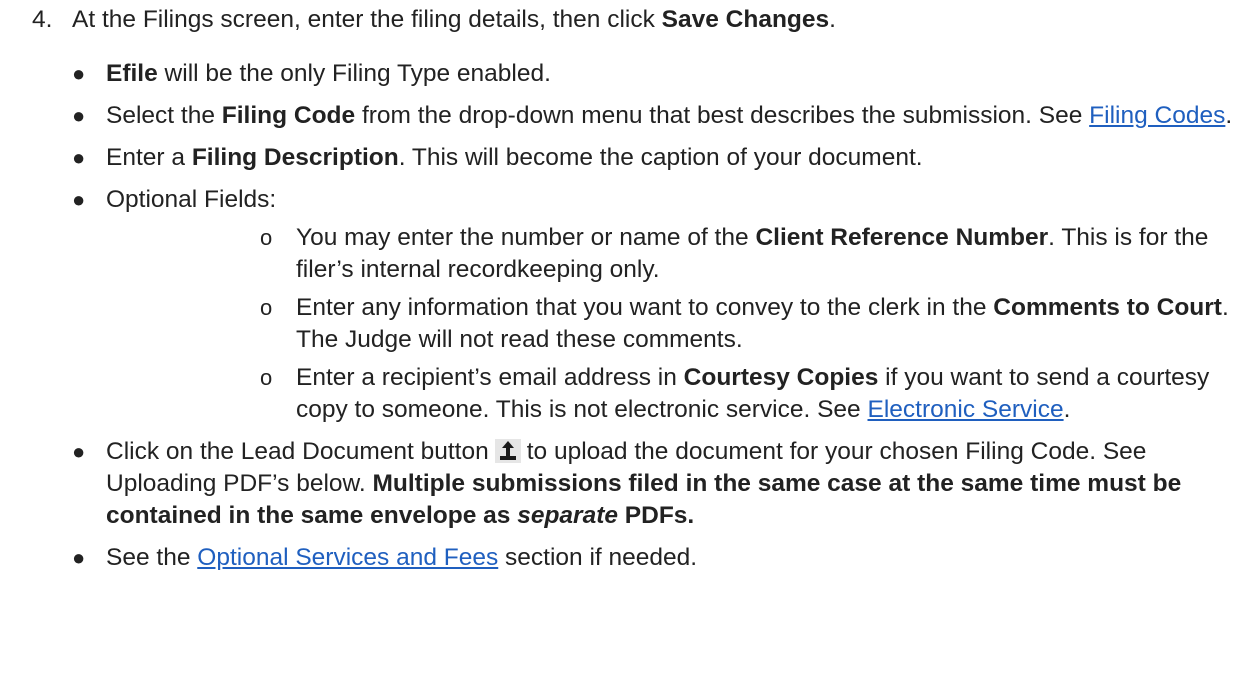 The image size is (1260, 687). What do you see at coordinates (149, 157) in the screenshot?
I see `bullet-text: Enter a` at bounding box center [149, 157].